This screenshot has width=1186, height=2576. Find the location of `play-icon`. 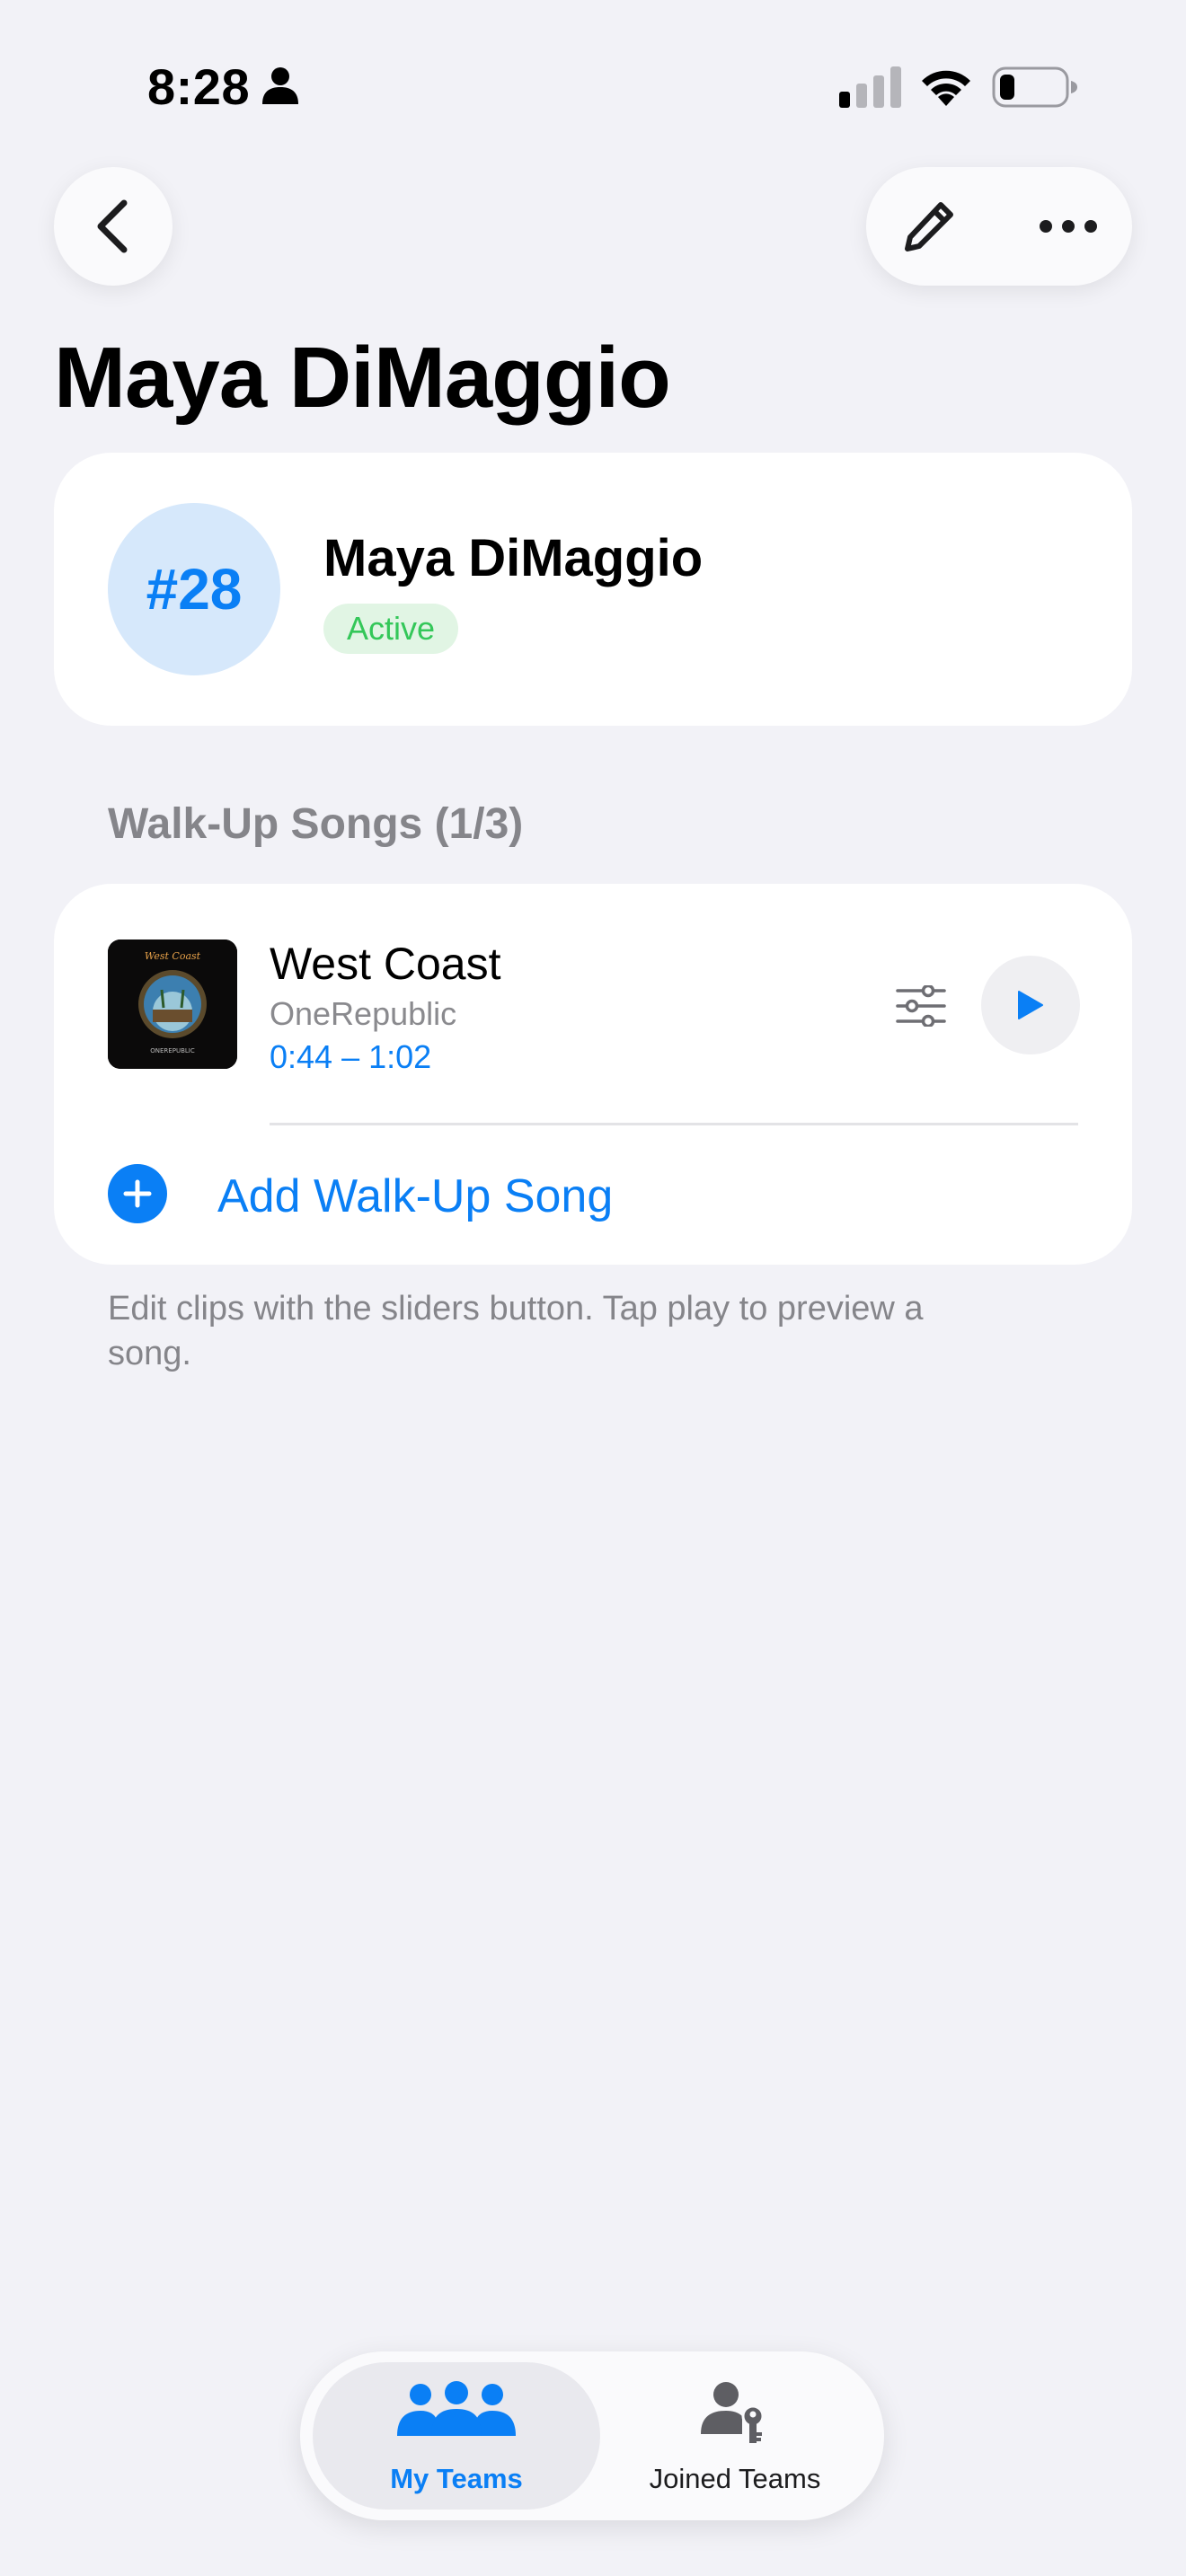

play-icon is located at coordinates (1030, 1005).